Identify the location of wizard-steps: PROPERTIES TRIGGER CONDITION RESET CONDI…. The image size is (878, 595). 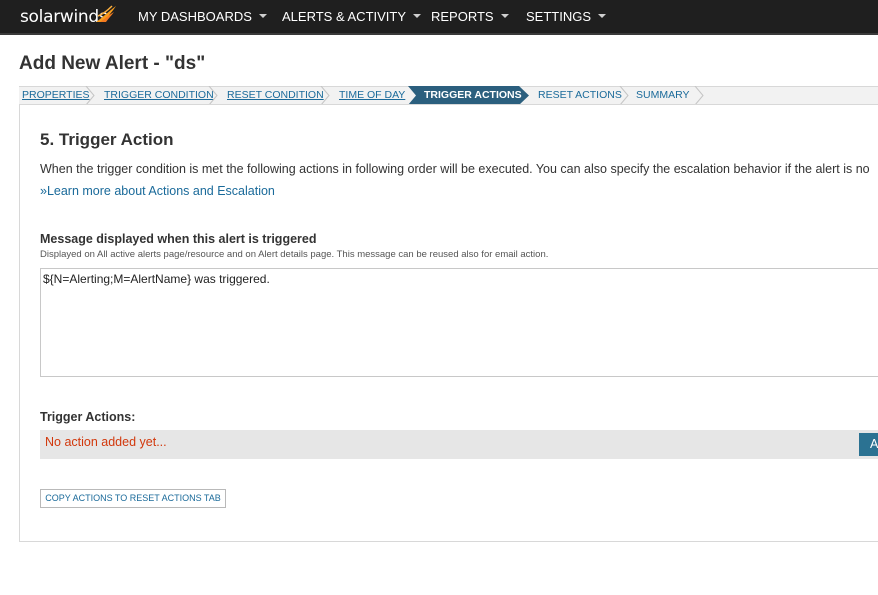
(448, 95).